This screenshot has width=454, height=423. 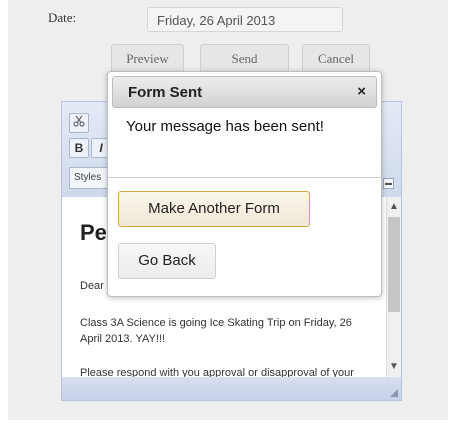 What do you see at coordinates (92, 286) in the screenshot?
I see `document-greeting: Dear` at bounding box center [92, 286].